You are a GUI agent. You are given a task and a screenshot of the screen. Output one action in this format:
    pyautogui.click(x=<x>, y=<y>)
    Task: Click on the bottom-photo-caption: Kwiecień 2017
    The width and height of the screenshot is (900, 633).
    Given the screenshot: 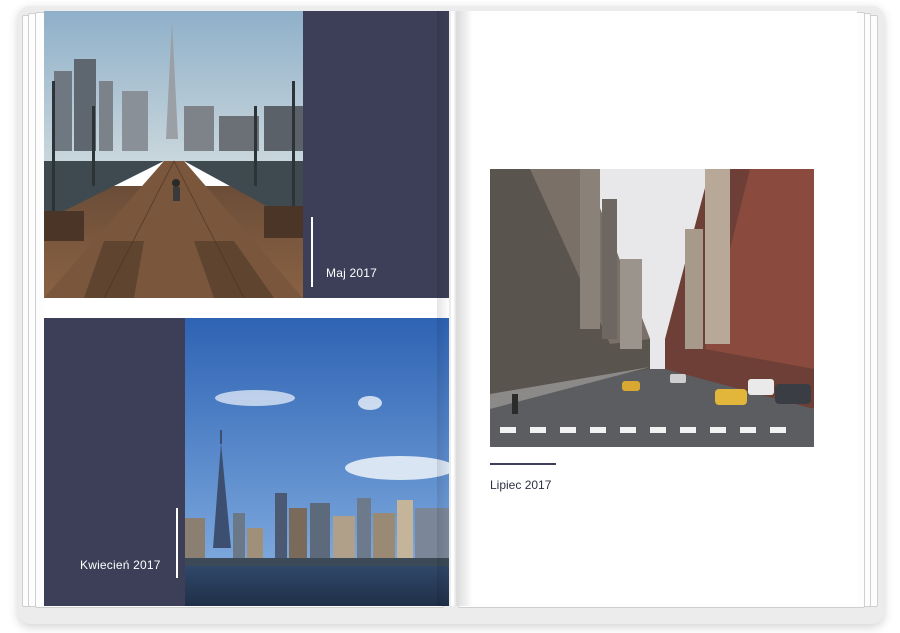 What is the action you would take?
    pyautogui.click(x=120, y=565)
    